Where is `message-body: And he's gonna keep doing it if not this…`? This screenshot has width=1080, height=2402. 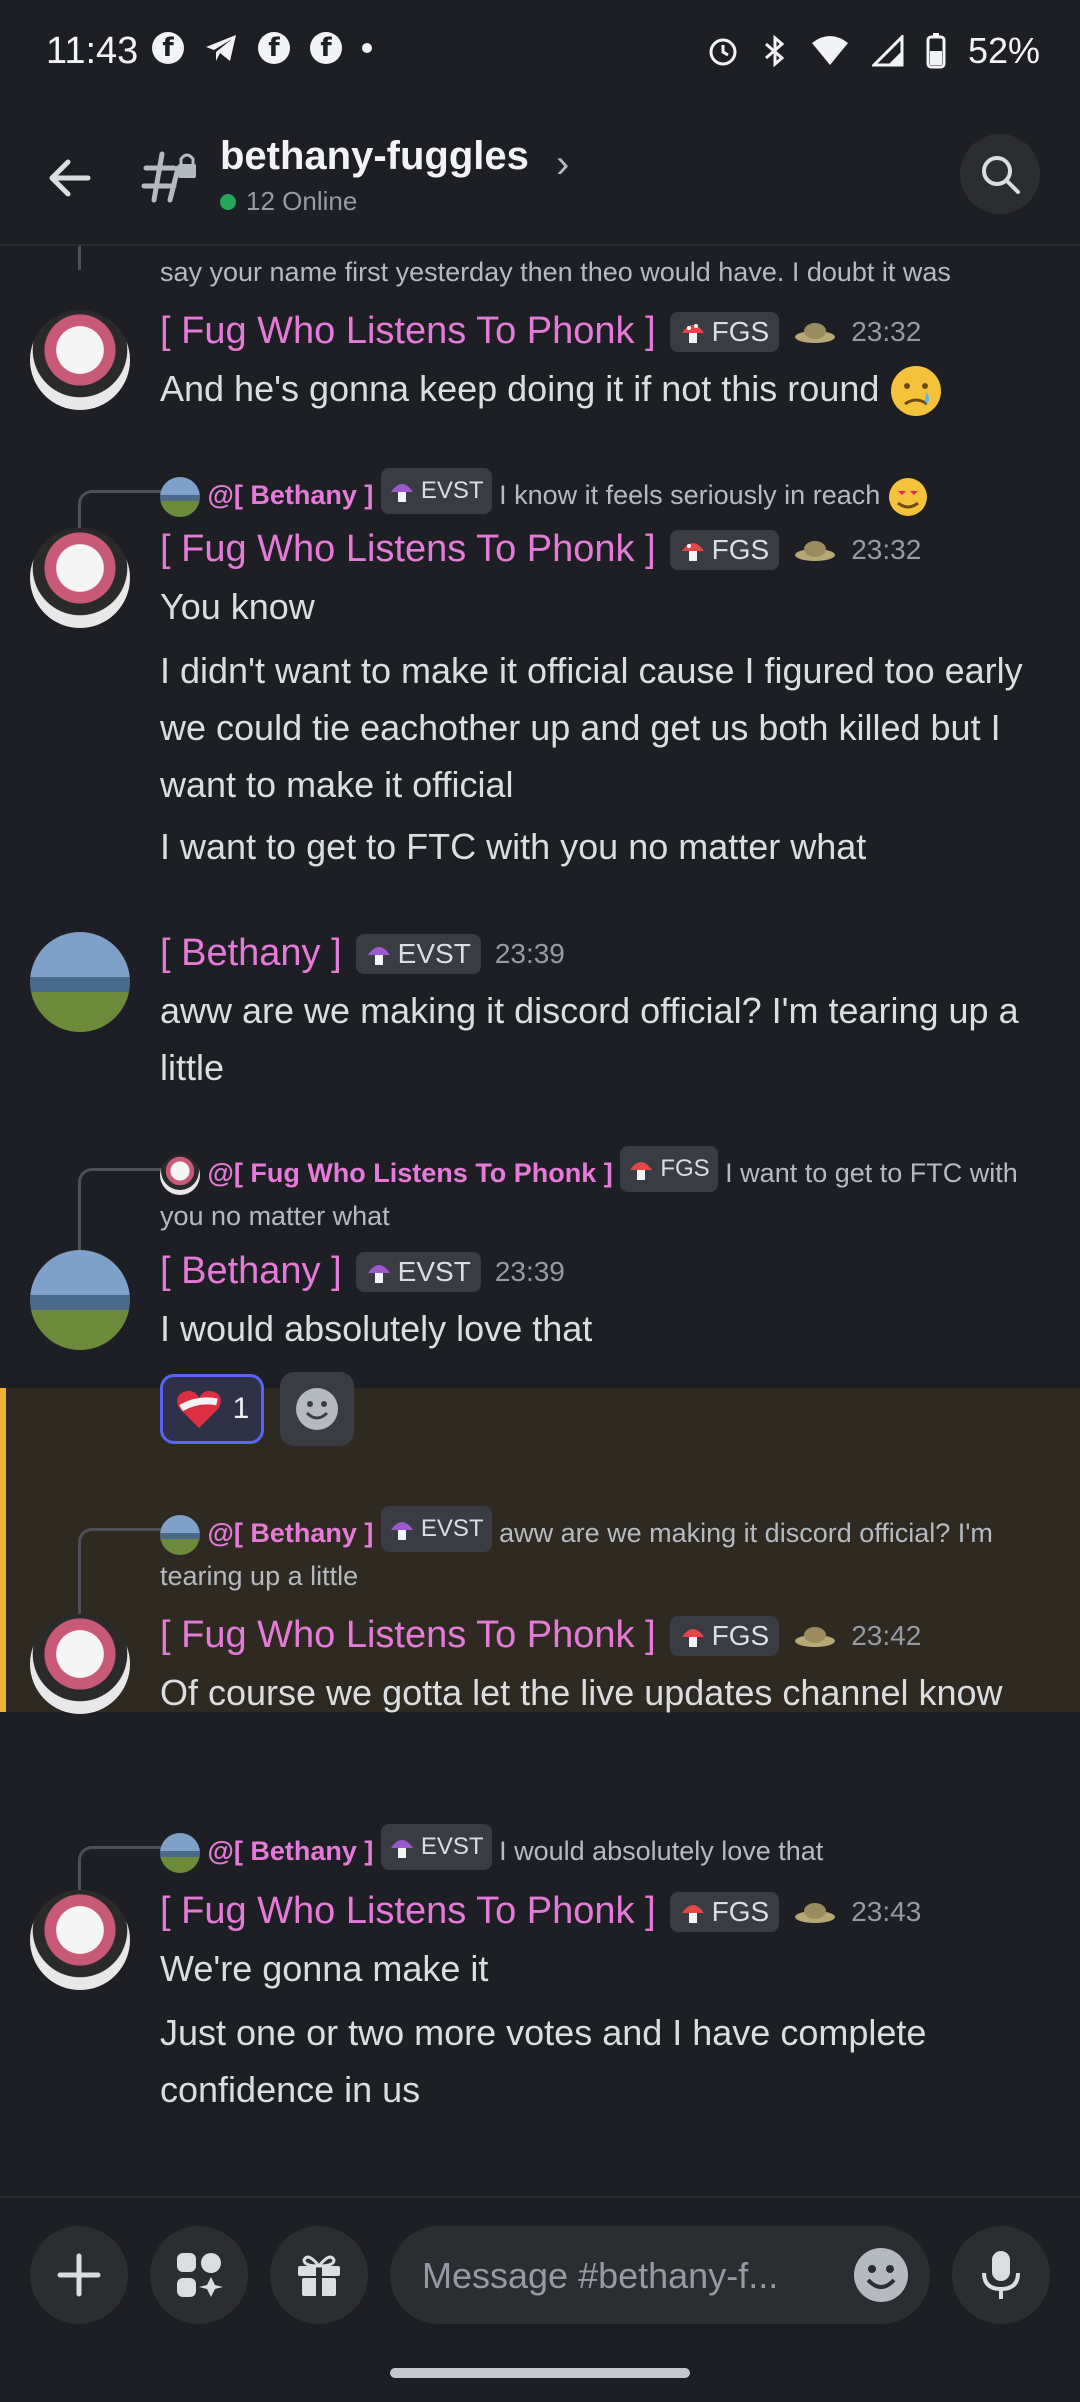 message-body: And he's gonna keep doing it if not this… is located at coordinates (520, 388).